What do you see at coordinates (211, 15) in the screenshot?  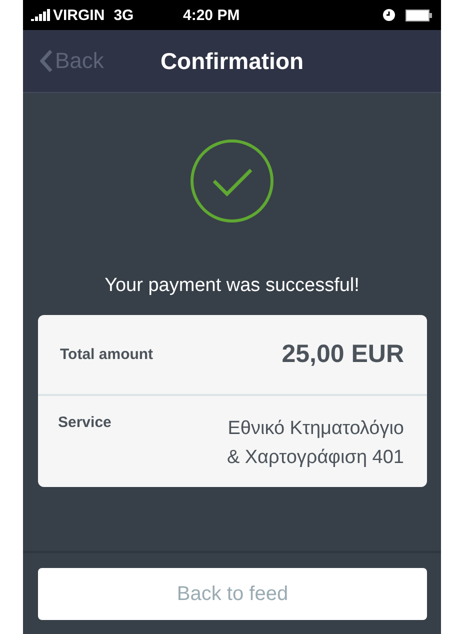 I see `clock-time: 4:20 PM` at bounding box center [211, 15].